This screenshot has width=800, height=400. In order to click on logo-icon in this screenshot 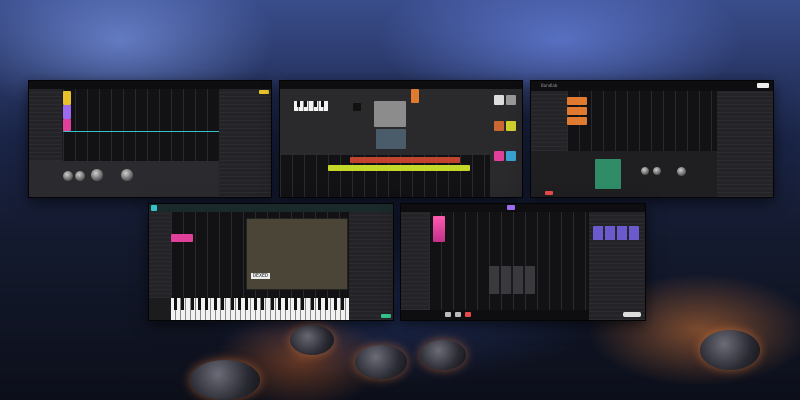, I will do `click(154, 208)`.